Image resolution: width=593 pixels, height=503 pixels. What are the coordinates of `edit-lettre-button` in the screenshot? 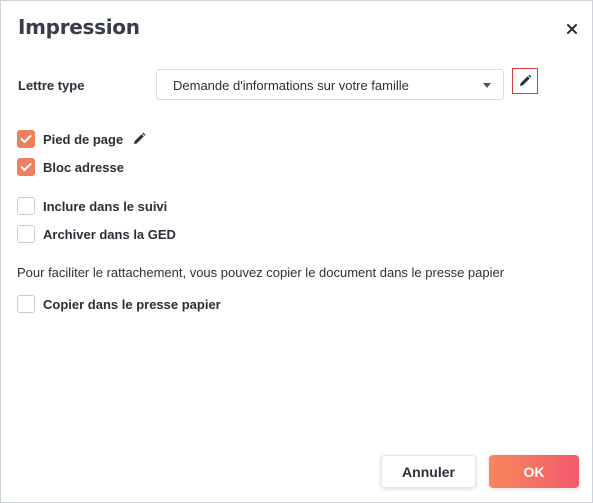 It's located at (525, 81).